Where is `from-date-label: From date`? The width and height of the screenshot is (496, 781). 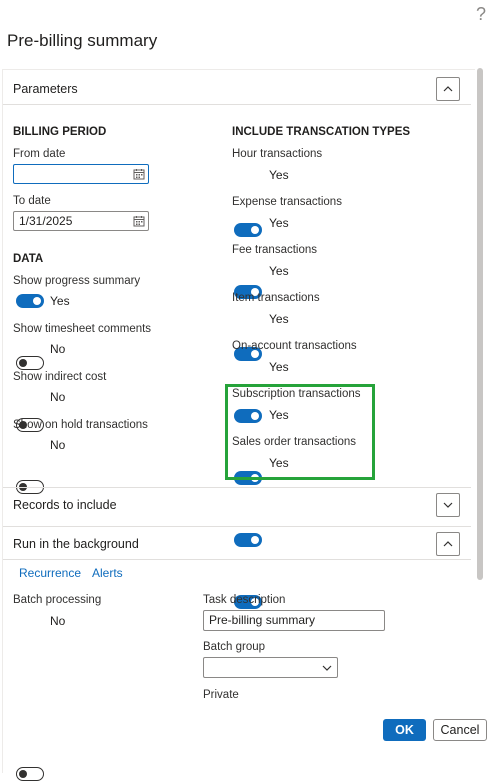 from-date-label: From date is located at coordinates (39, 154).